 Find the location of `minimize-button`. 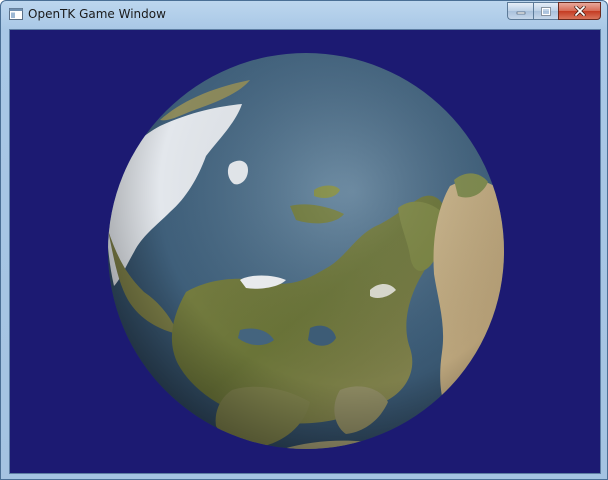

minimize-button is located at coordinates (520, 11).